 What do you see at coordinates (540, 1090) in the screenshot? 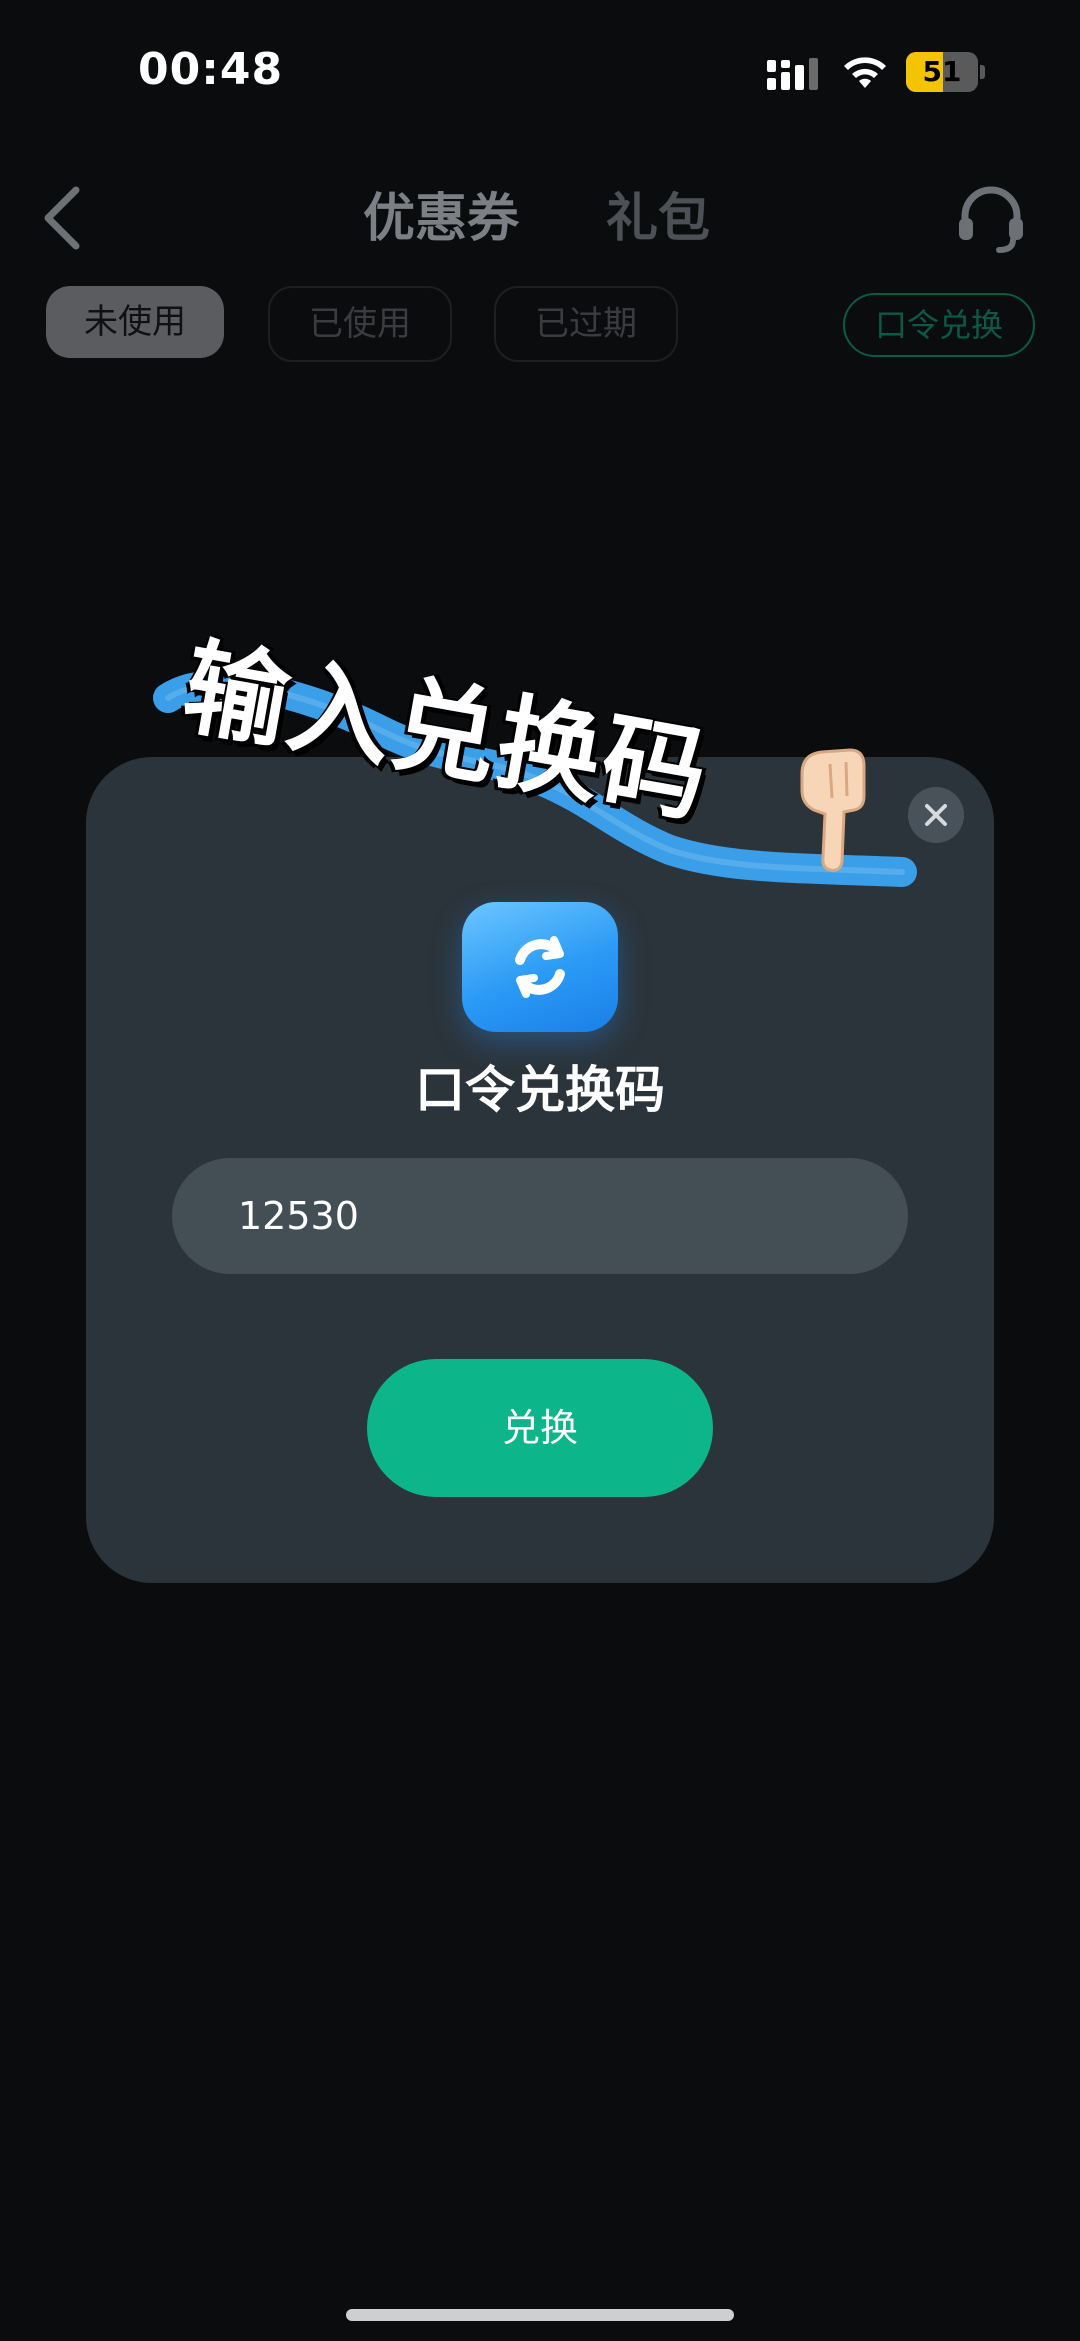
I see `dialog-title: 口令兑换码` at bounding box center [540, 1090].